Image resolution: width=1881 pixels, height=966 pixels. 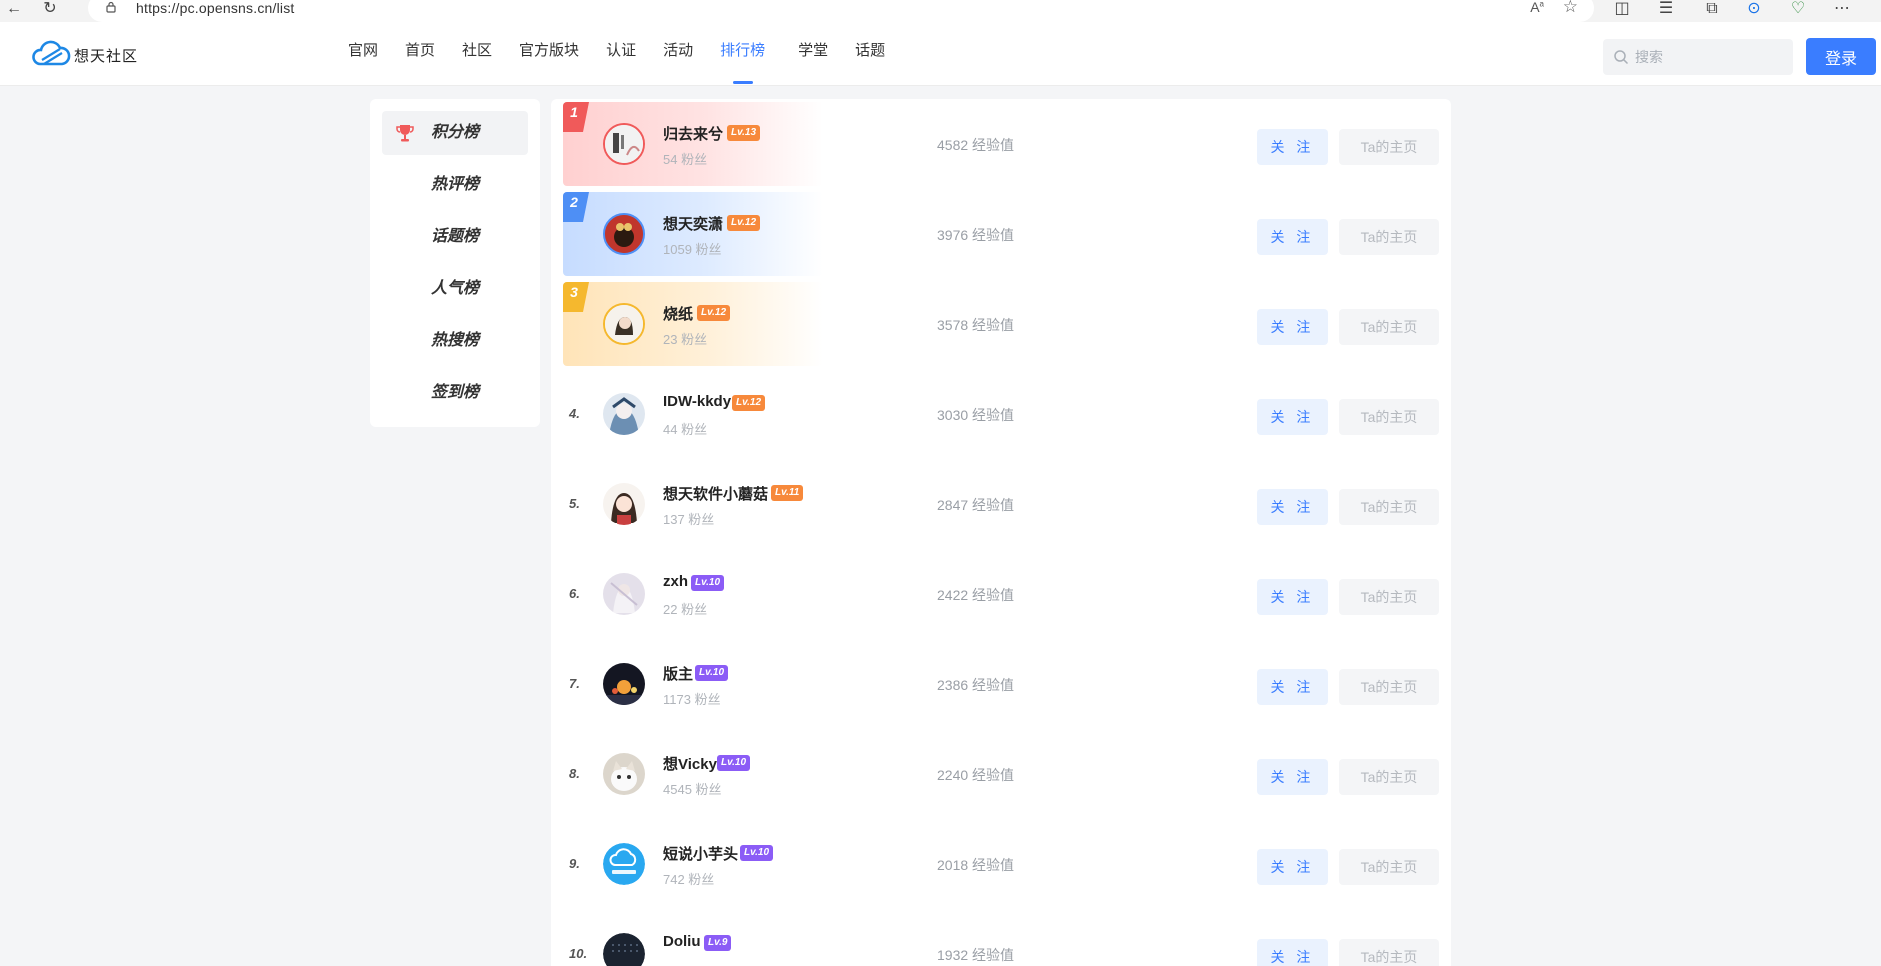 I want to click on fans-count: 1173 粉丝, so click(x=692, y=699).